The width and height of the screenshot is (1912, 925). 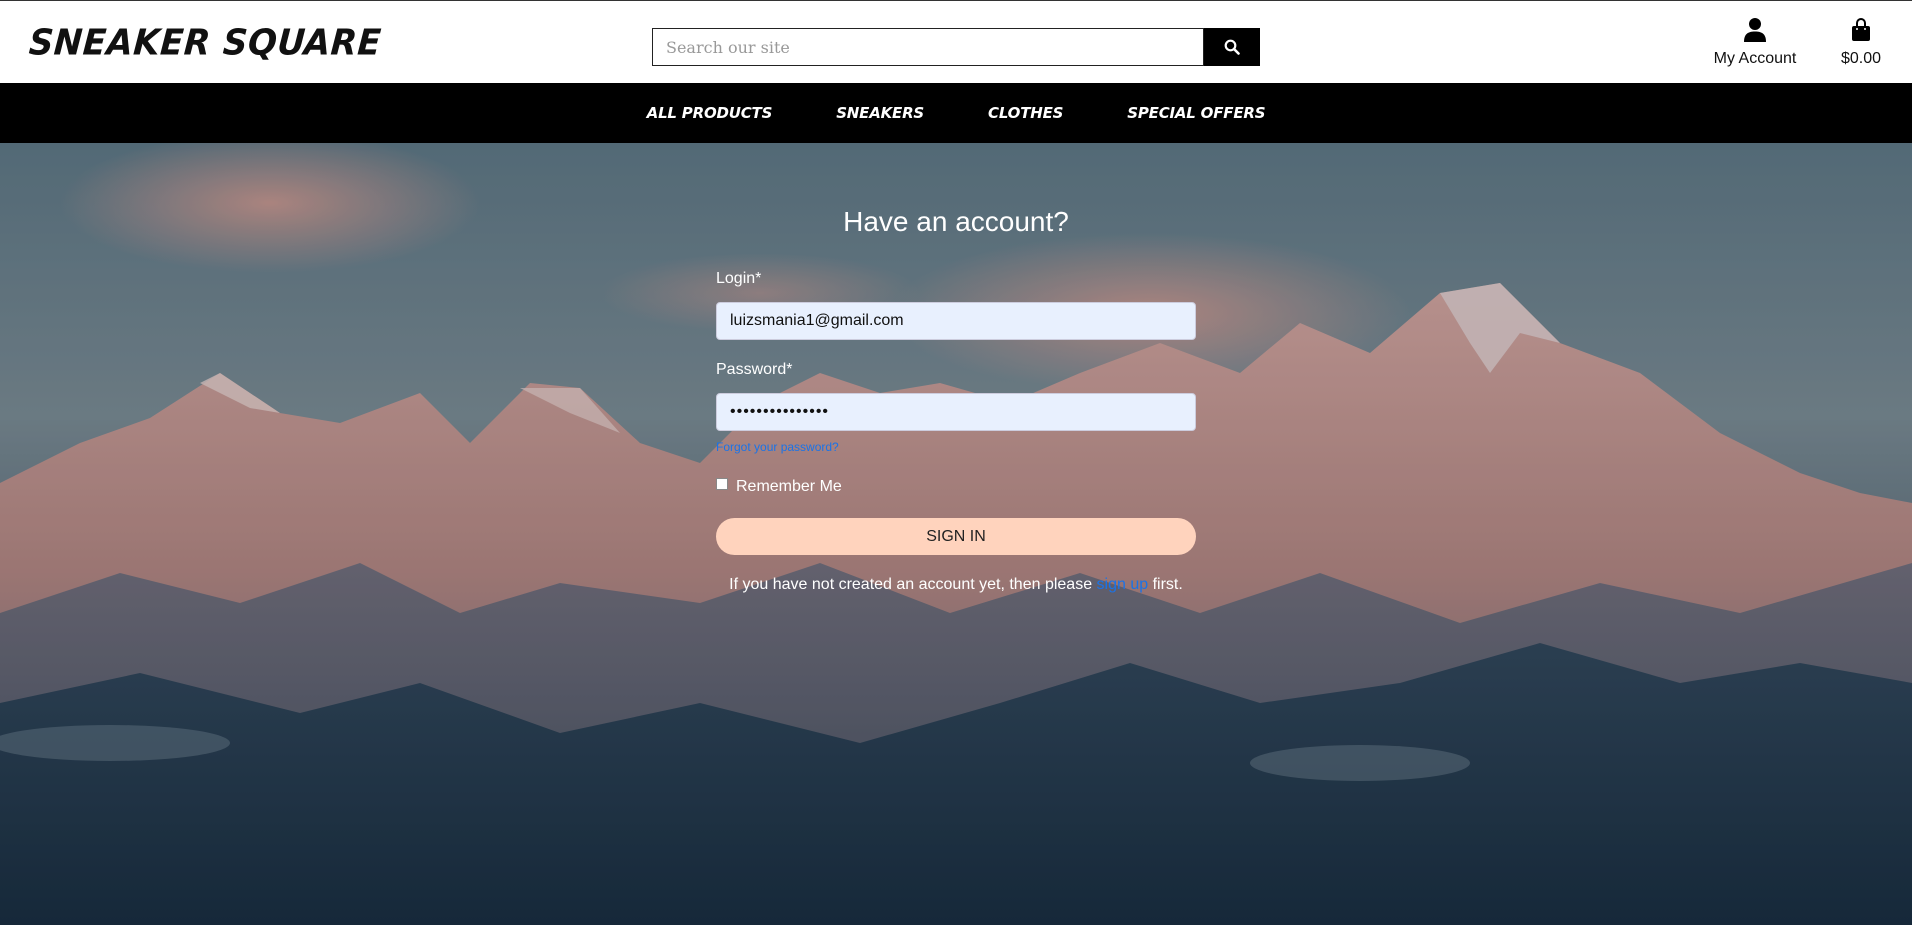 What do you see at coordinates (1123, 584) in the screenshot?
I see `sign-up-link: sign up` at bounding box center [1123, 584].